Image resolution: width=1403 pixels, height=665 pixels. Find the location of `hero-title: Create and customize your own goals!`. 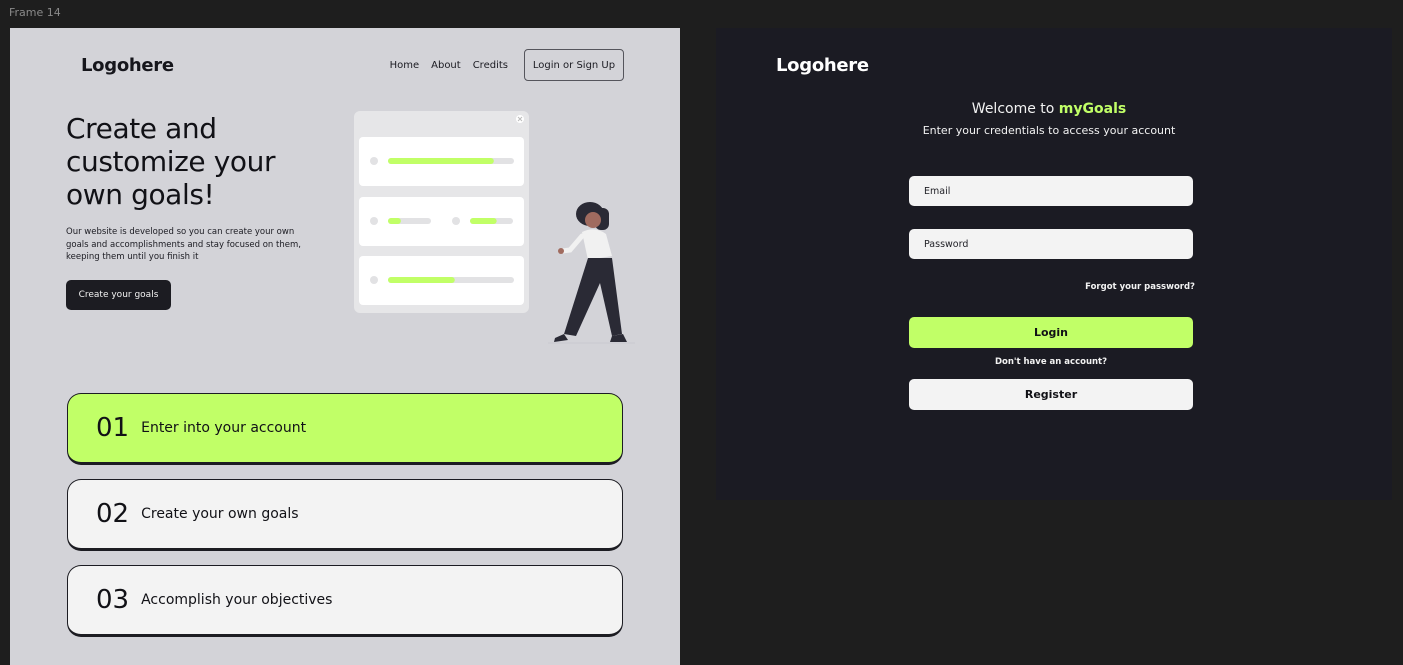

hero-title: Create and customize your own goals! is located at coordinates (186, 161).